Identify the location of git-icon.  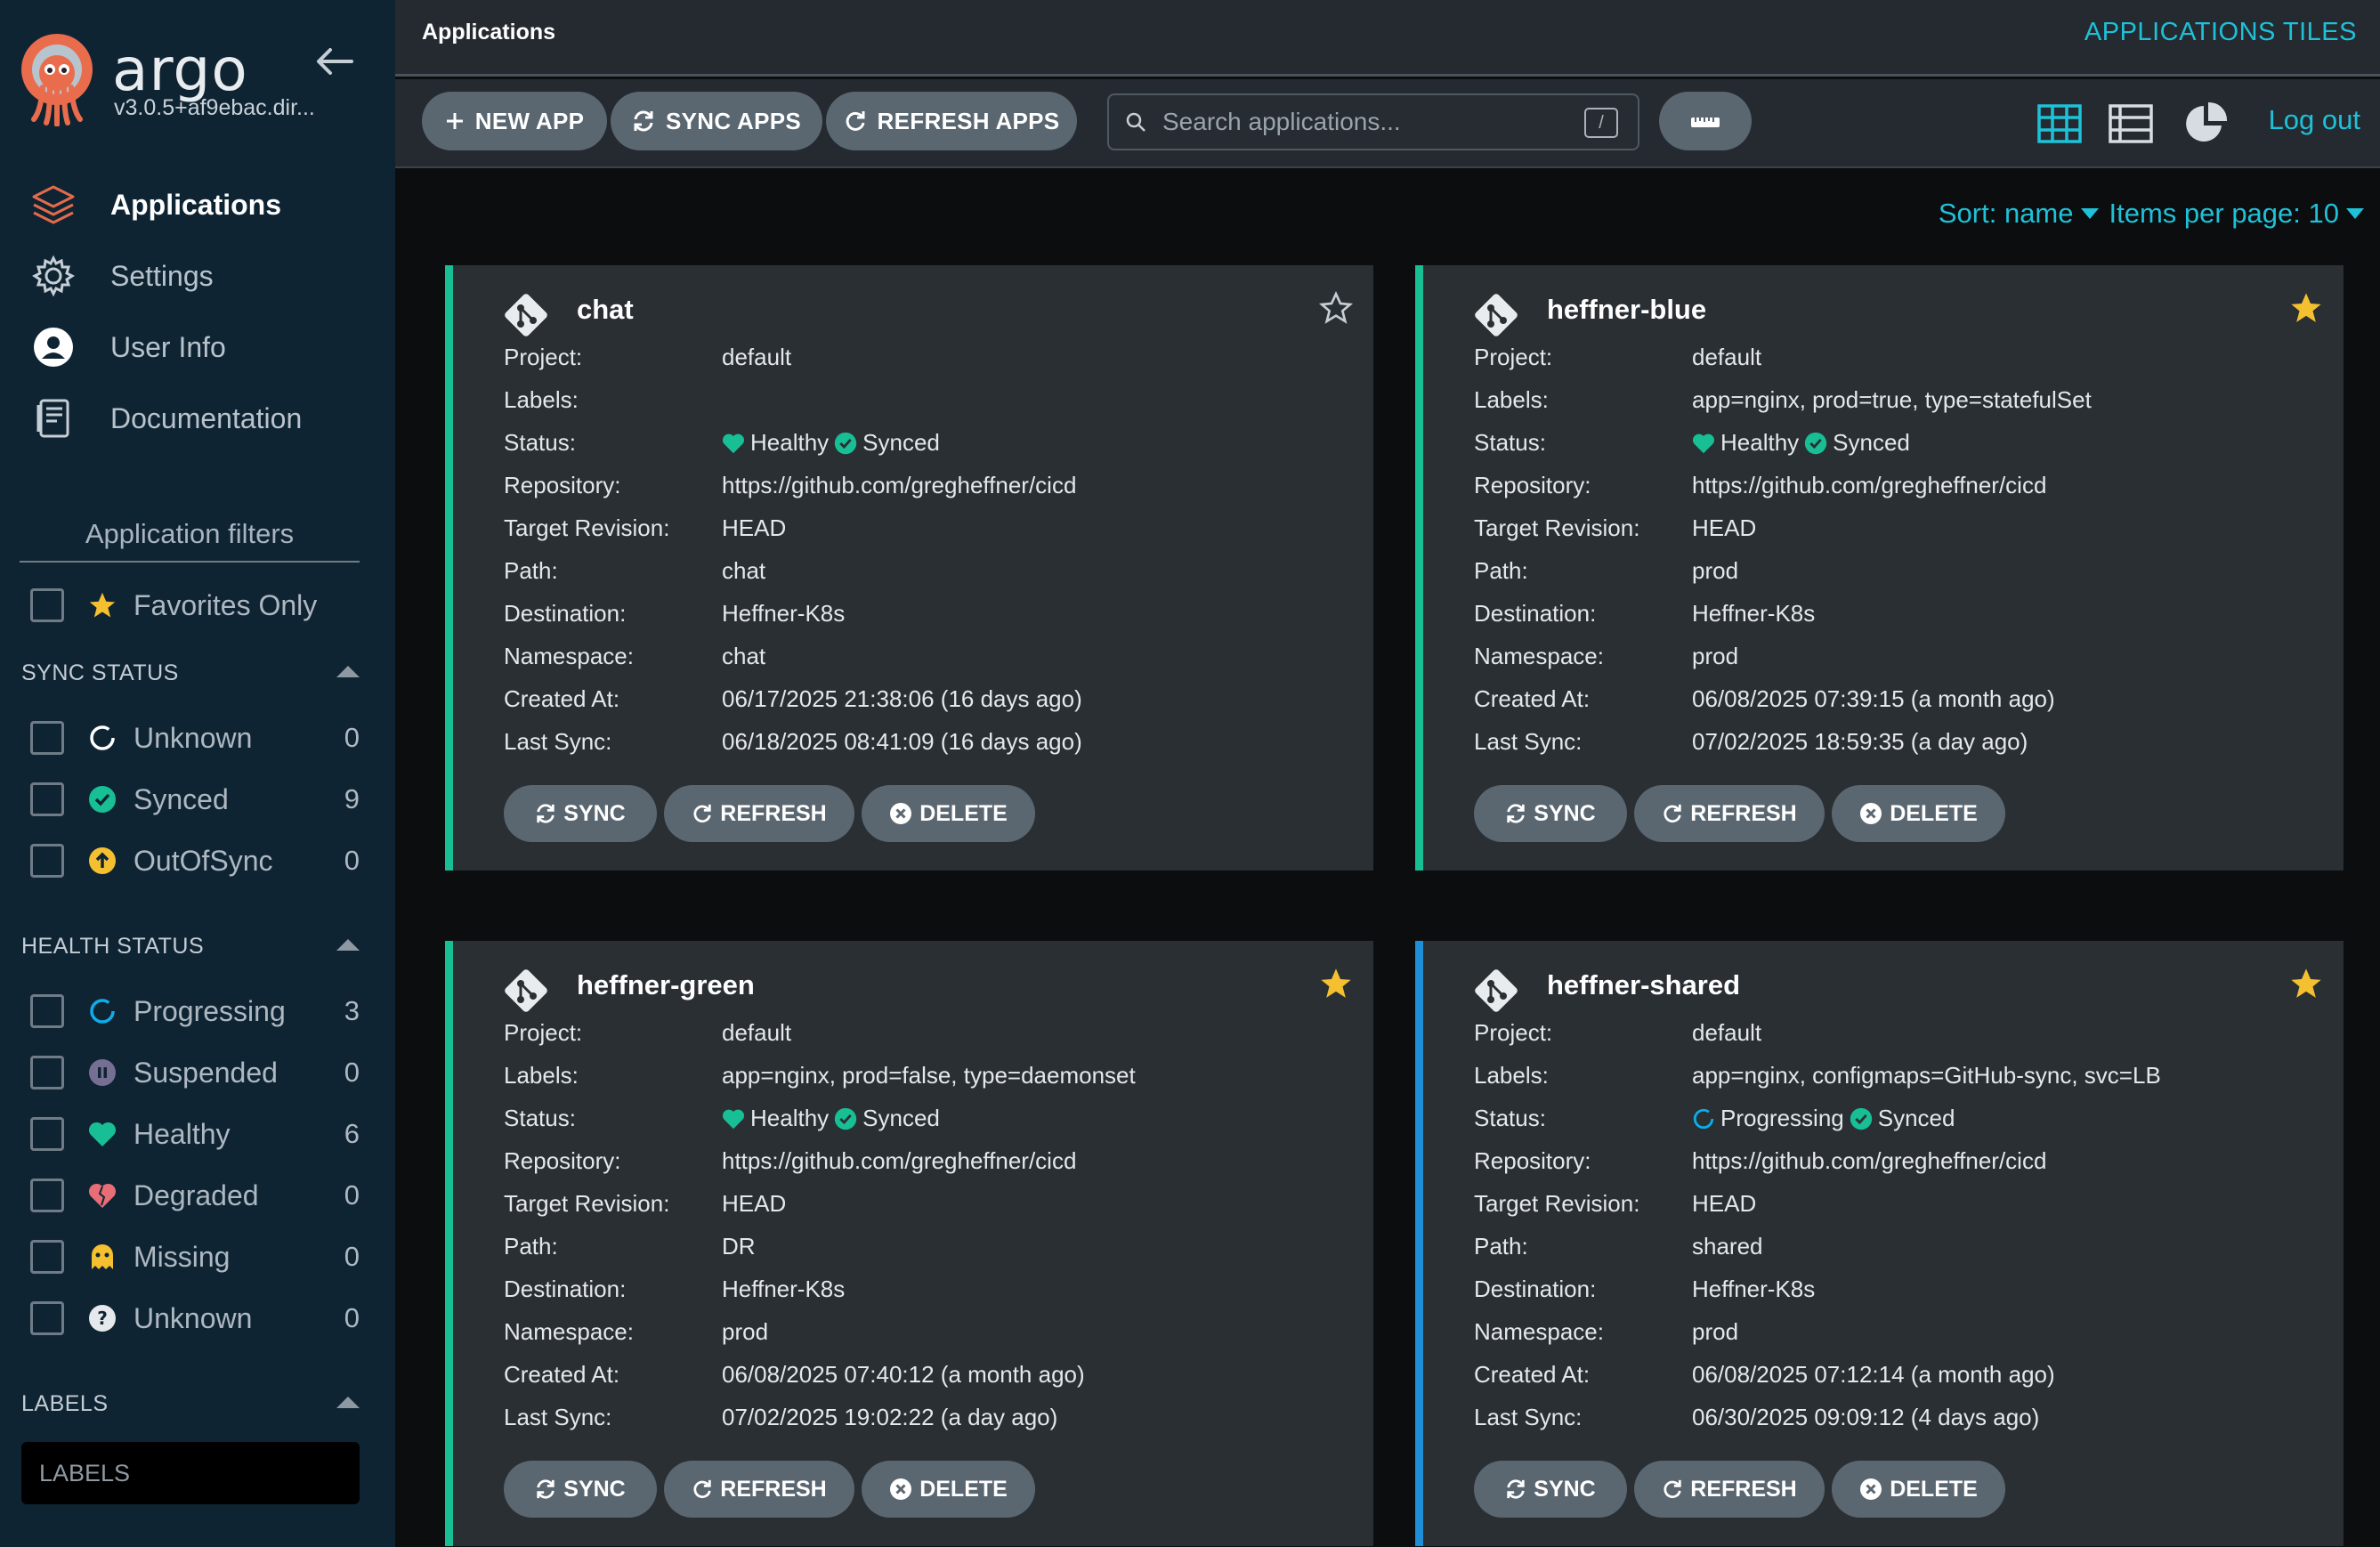
(526, 993).